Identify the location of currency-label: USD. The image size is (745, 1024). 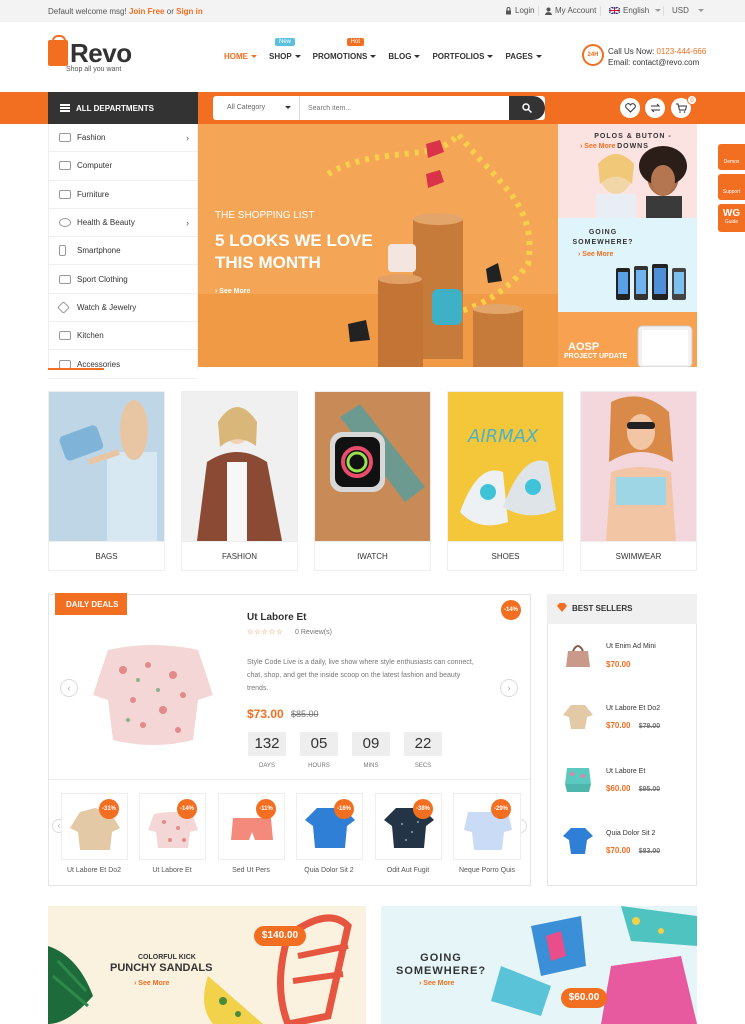
(680, 10).